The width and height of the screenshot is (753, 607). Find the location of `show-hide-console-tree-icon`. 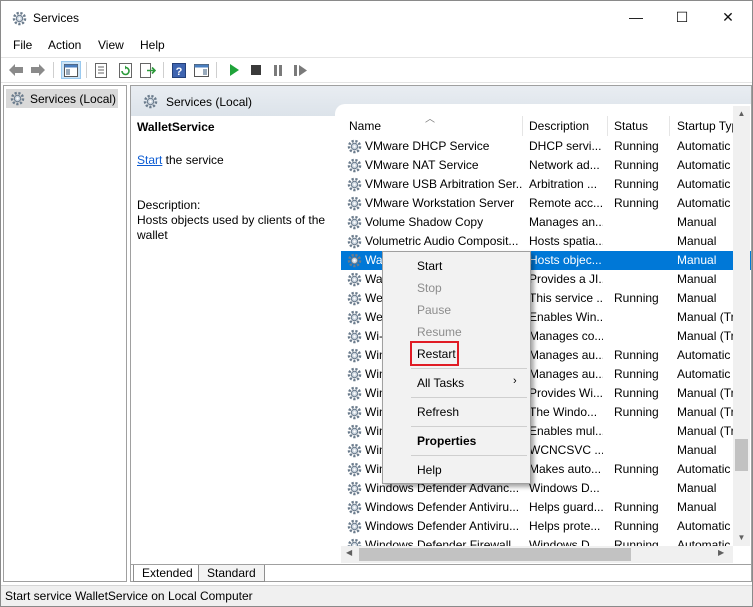

show-hide-console-tree-icon is located at coordinates (71, 70).